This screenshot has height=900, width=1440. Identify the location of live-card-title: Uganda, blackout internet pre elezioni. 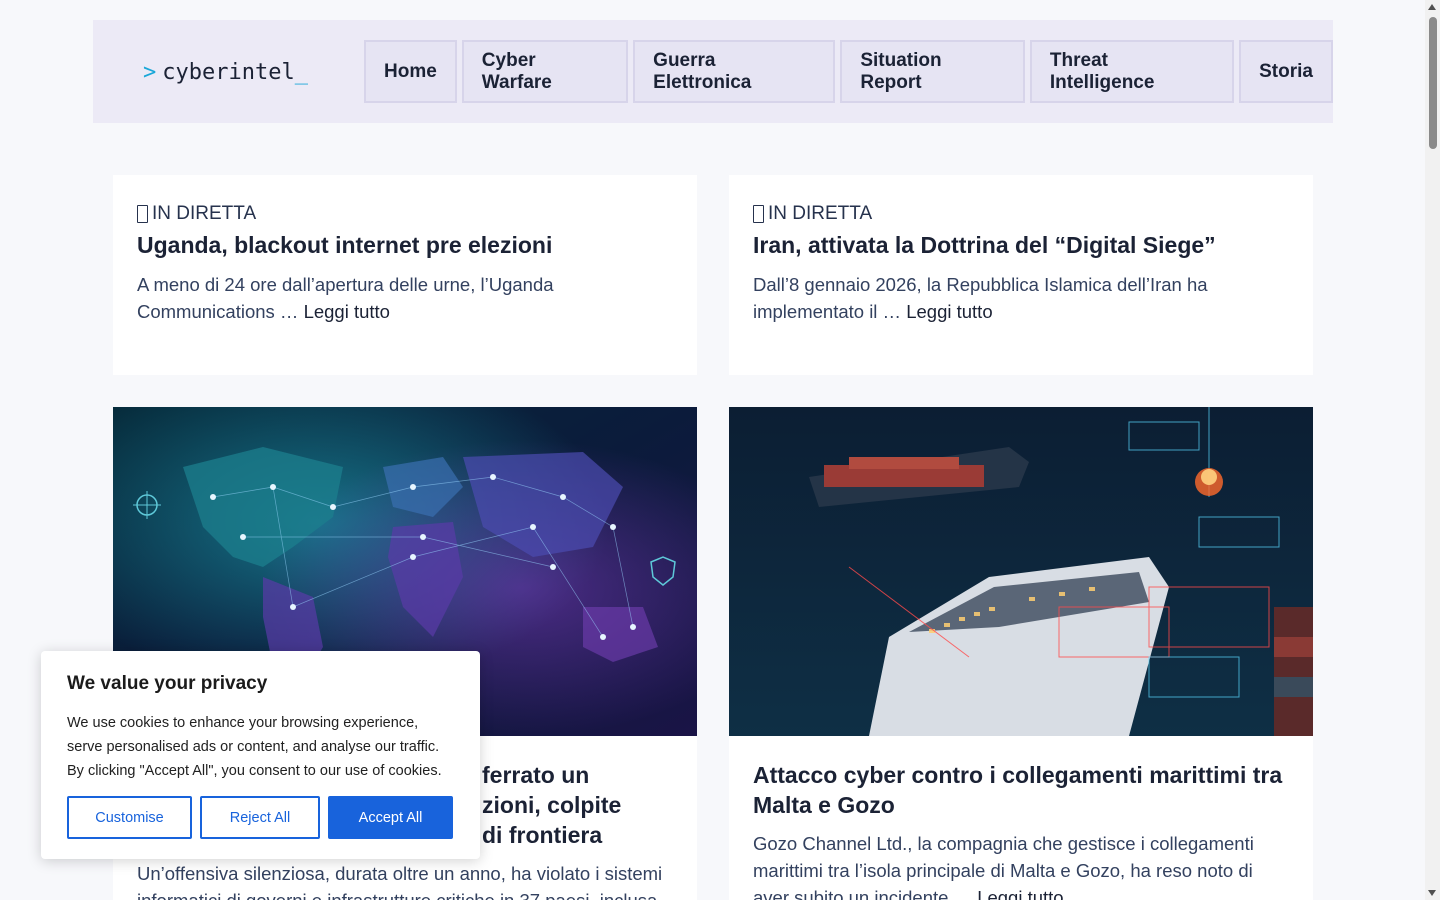
(407, 245).